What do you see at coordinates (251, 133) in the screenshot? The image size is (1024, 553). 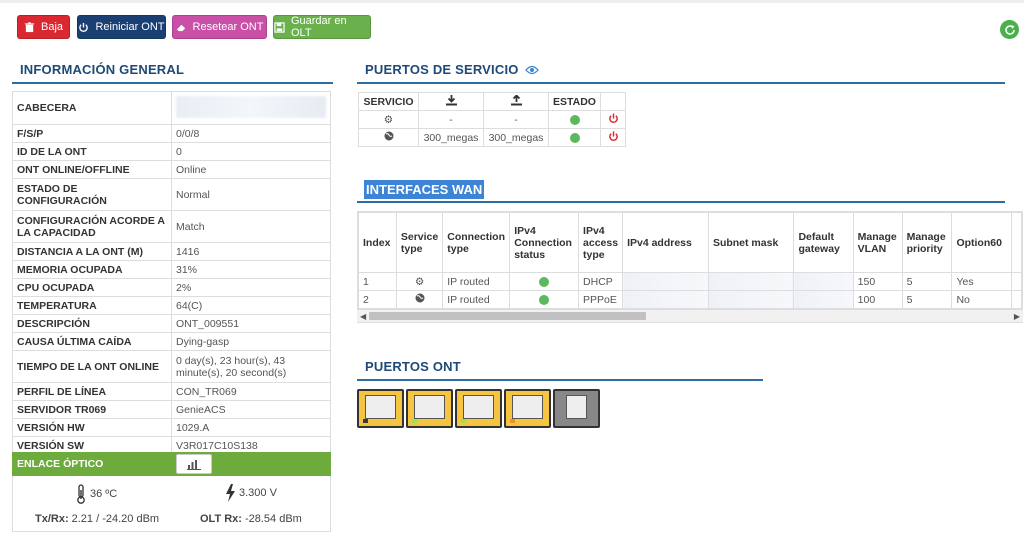 I see `info-value: 0/0/8` at bounding box center [251, 133].